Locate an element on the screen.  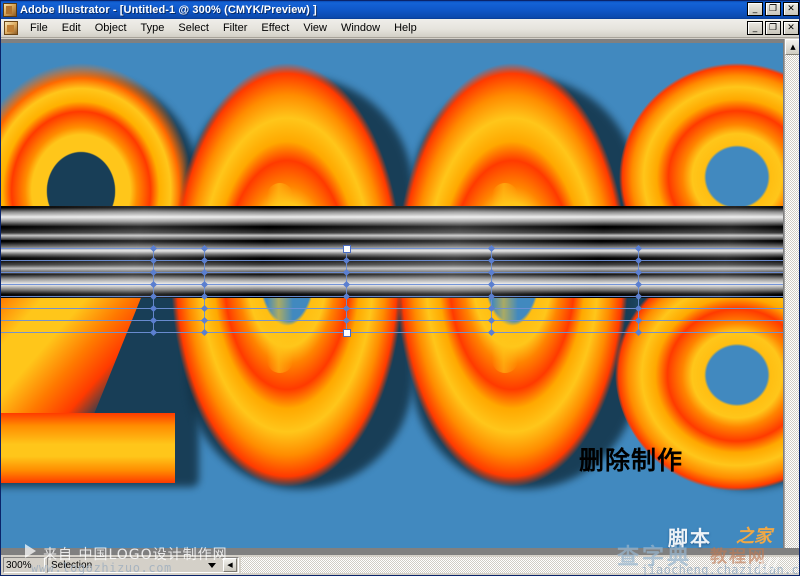
menu-effect: Effect is located at coordinates (275, 28).